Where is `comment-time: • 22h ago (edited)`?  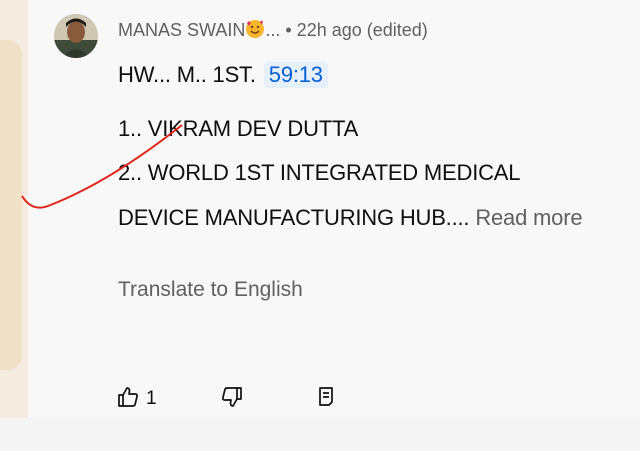 comment-time: • 22h ago (edited) is located at coordinates (353, 30).